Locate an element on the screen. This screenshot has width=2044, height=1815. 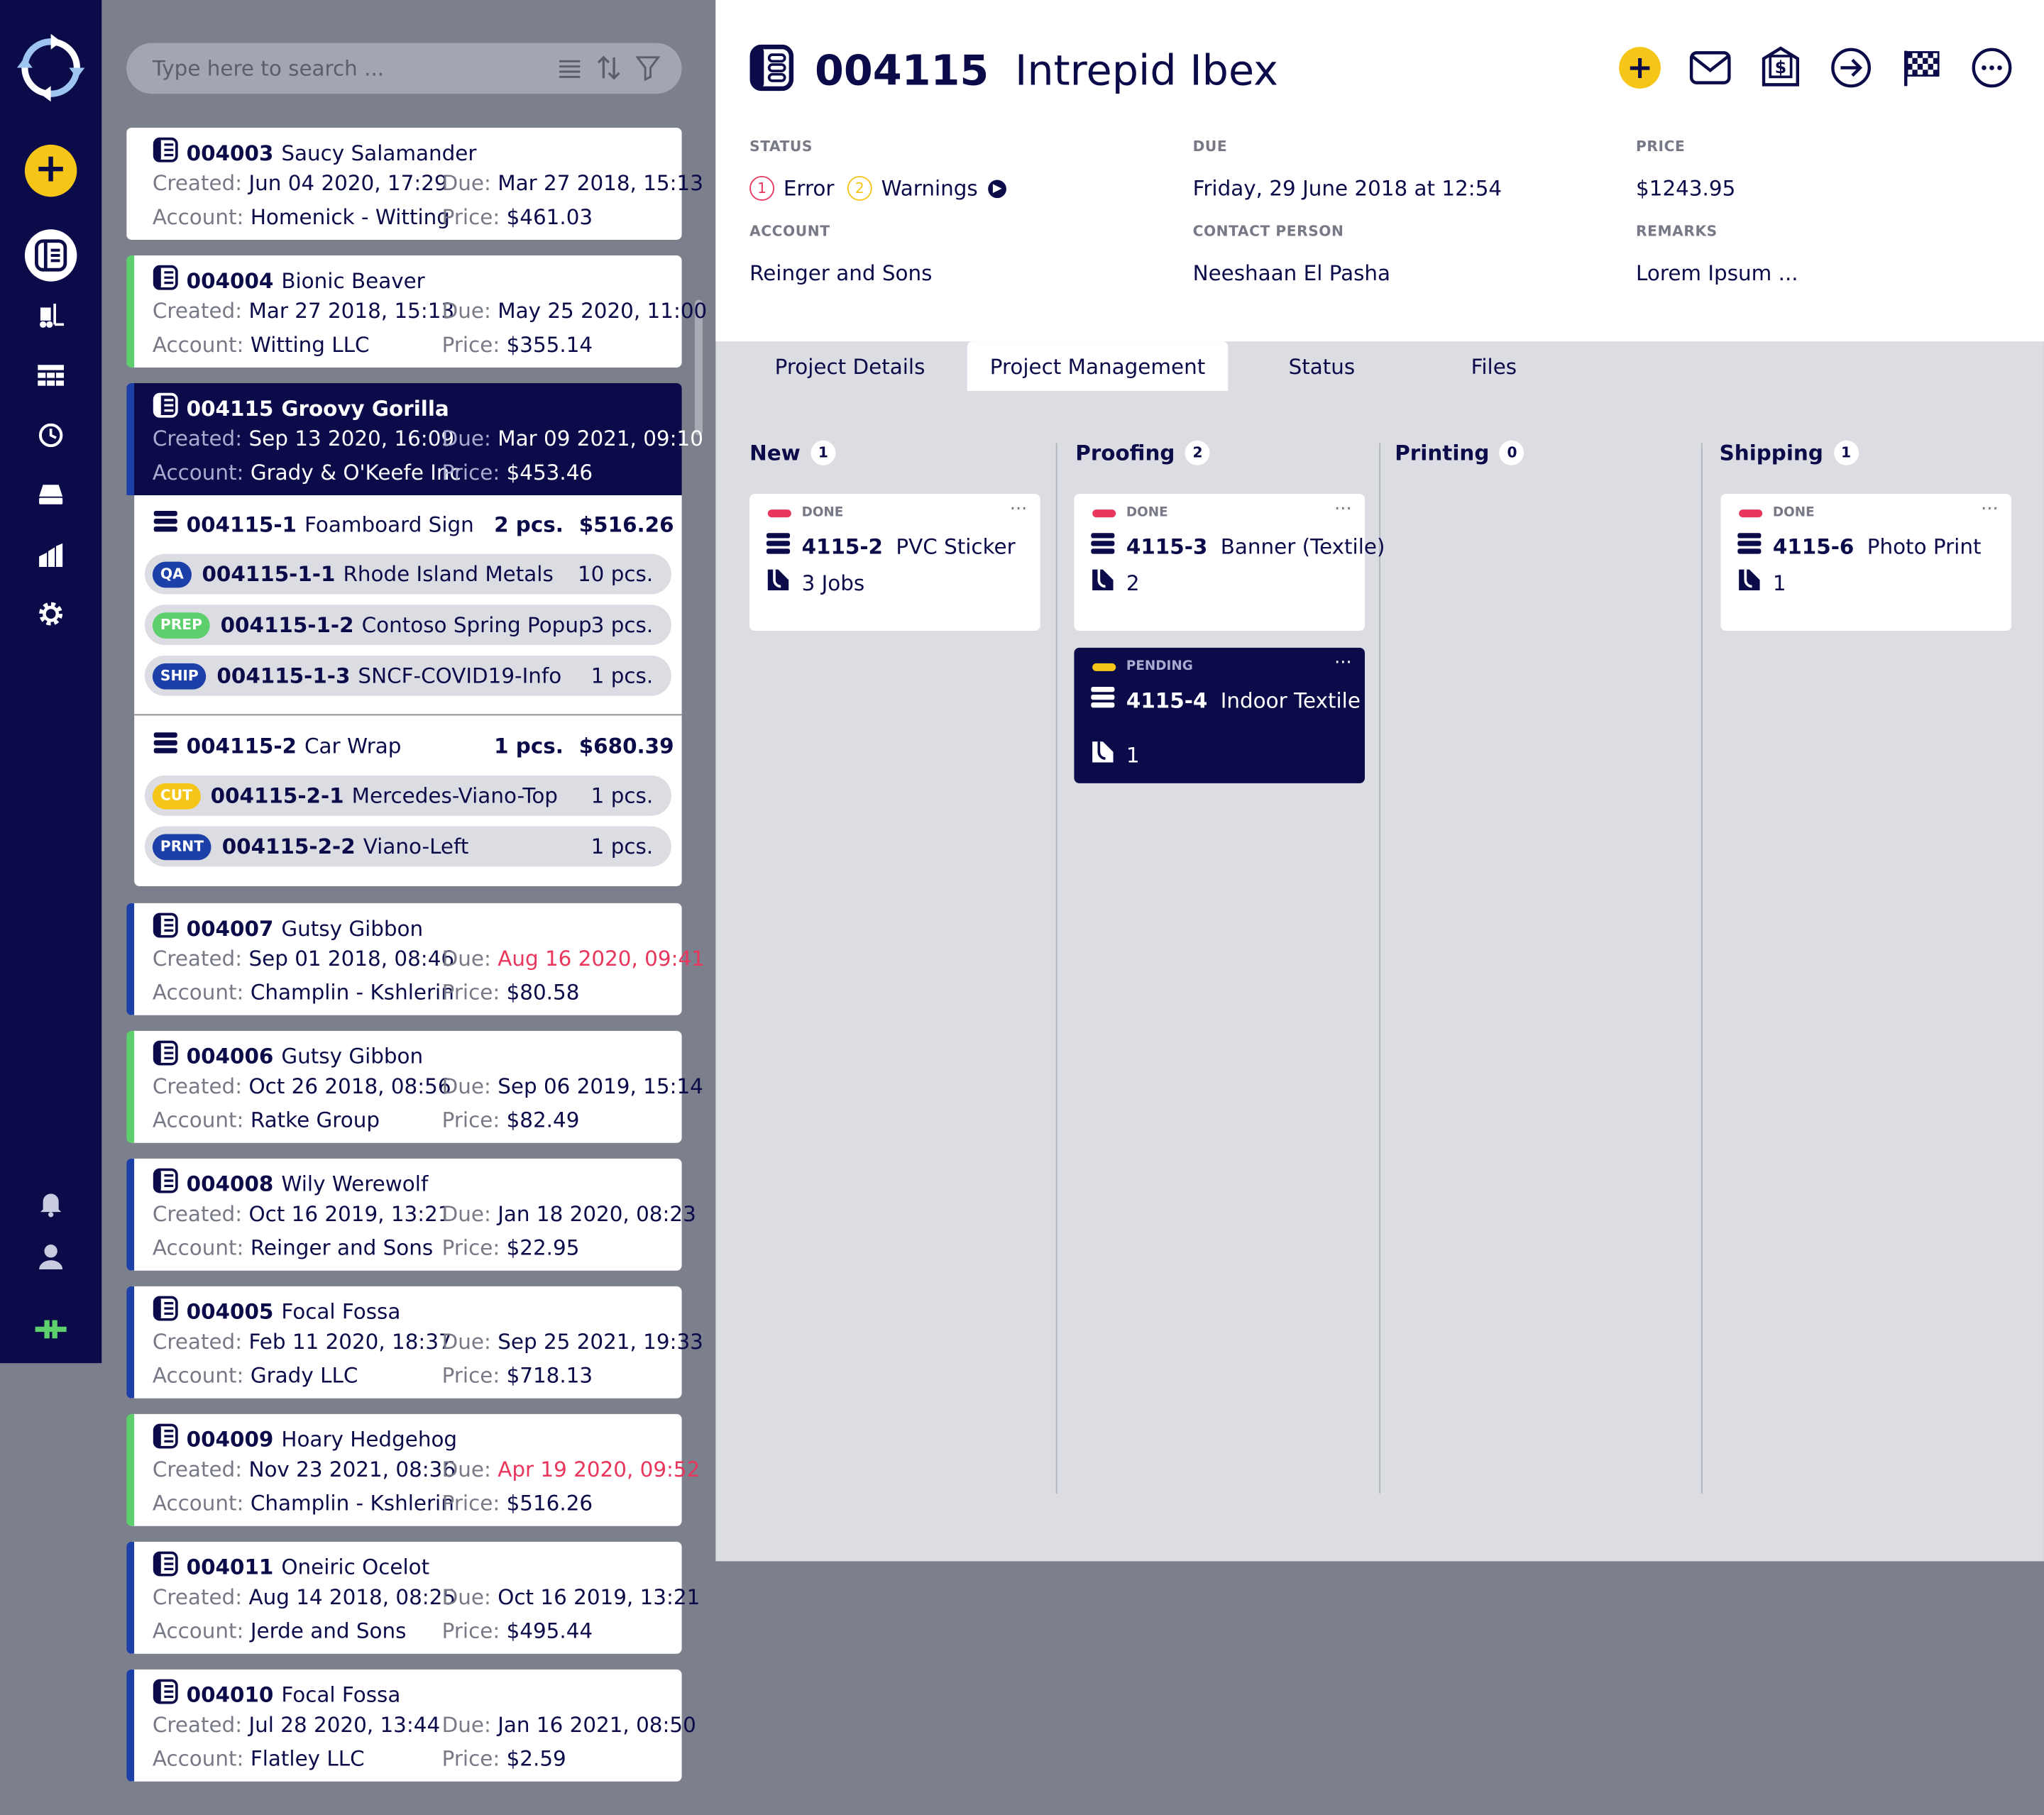
item-name: Car Wrap is located at coordinates (353, 746).